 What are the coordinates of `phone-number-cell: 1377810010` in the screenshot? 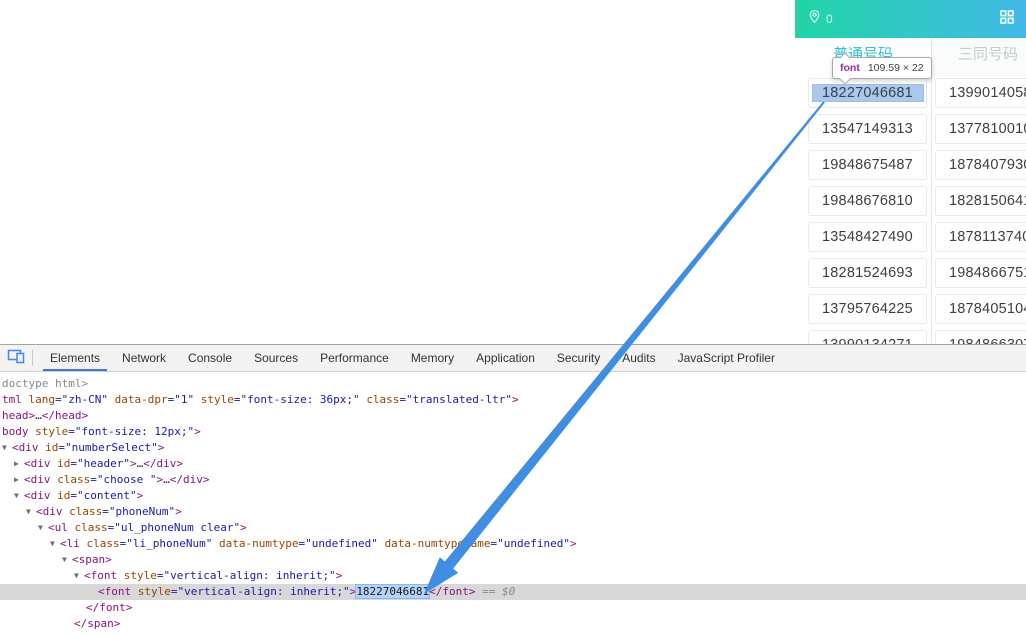 It's located at (980, 129).